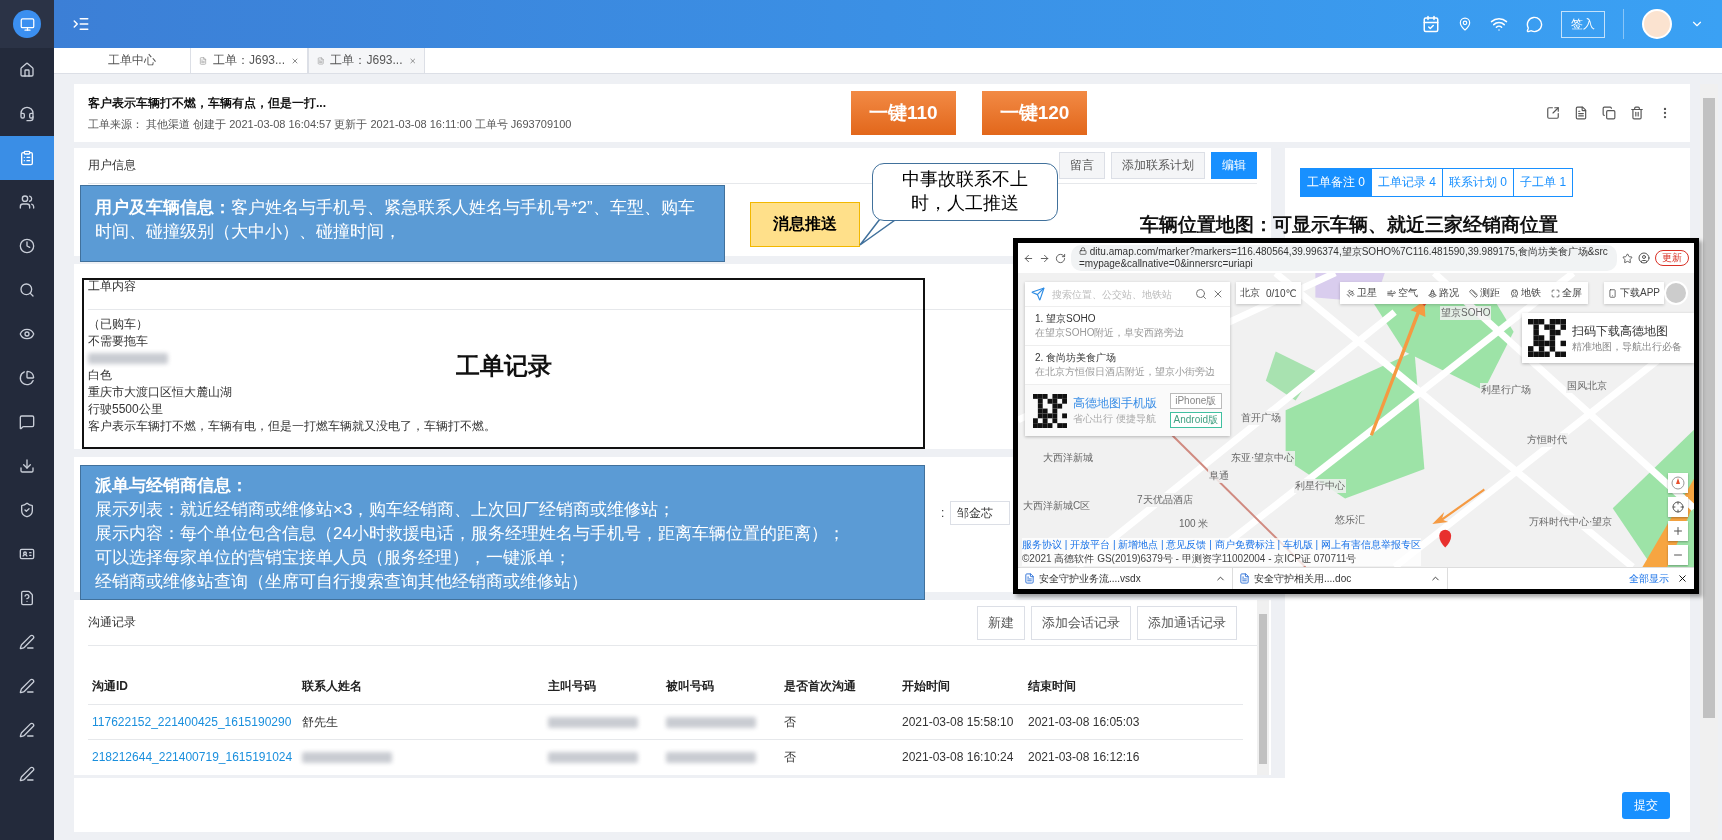  Describe the element at coordinates (1612, 293) in the screenshot. I see `phone-icon` at that location.